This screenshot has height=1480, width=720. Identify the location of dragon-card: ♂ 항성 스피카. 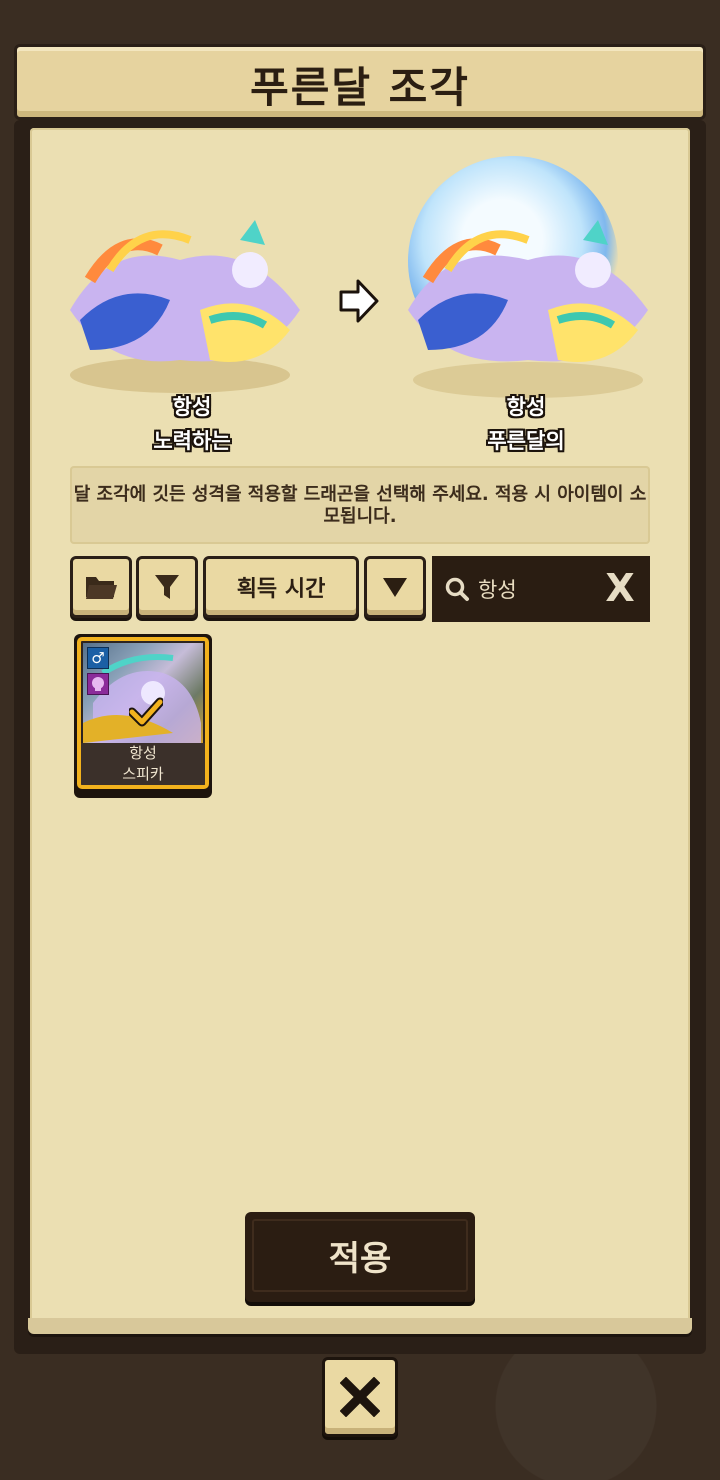
(143, 716).